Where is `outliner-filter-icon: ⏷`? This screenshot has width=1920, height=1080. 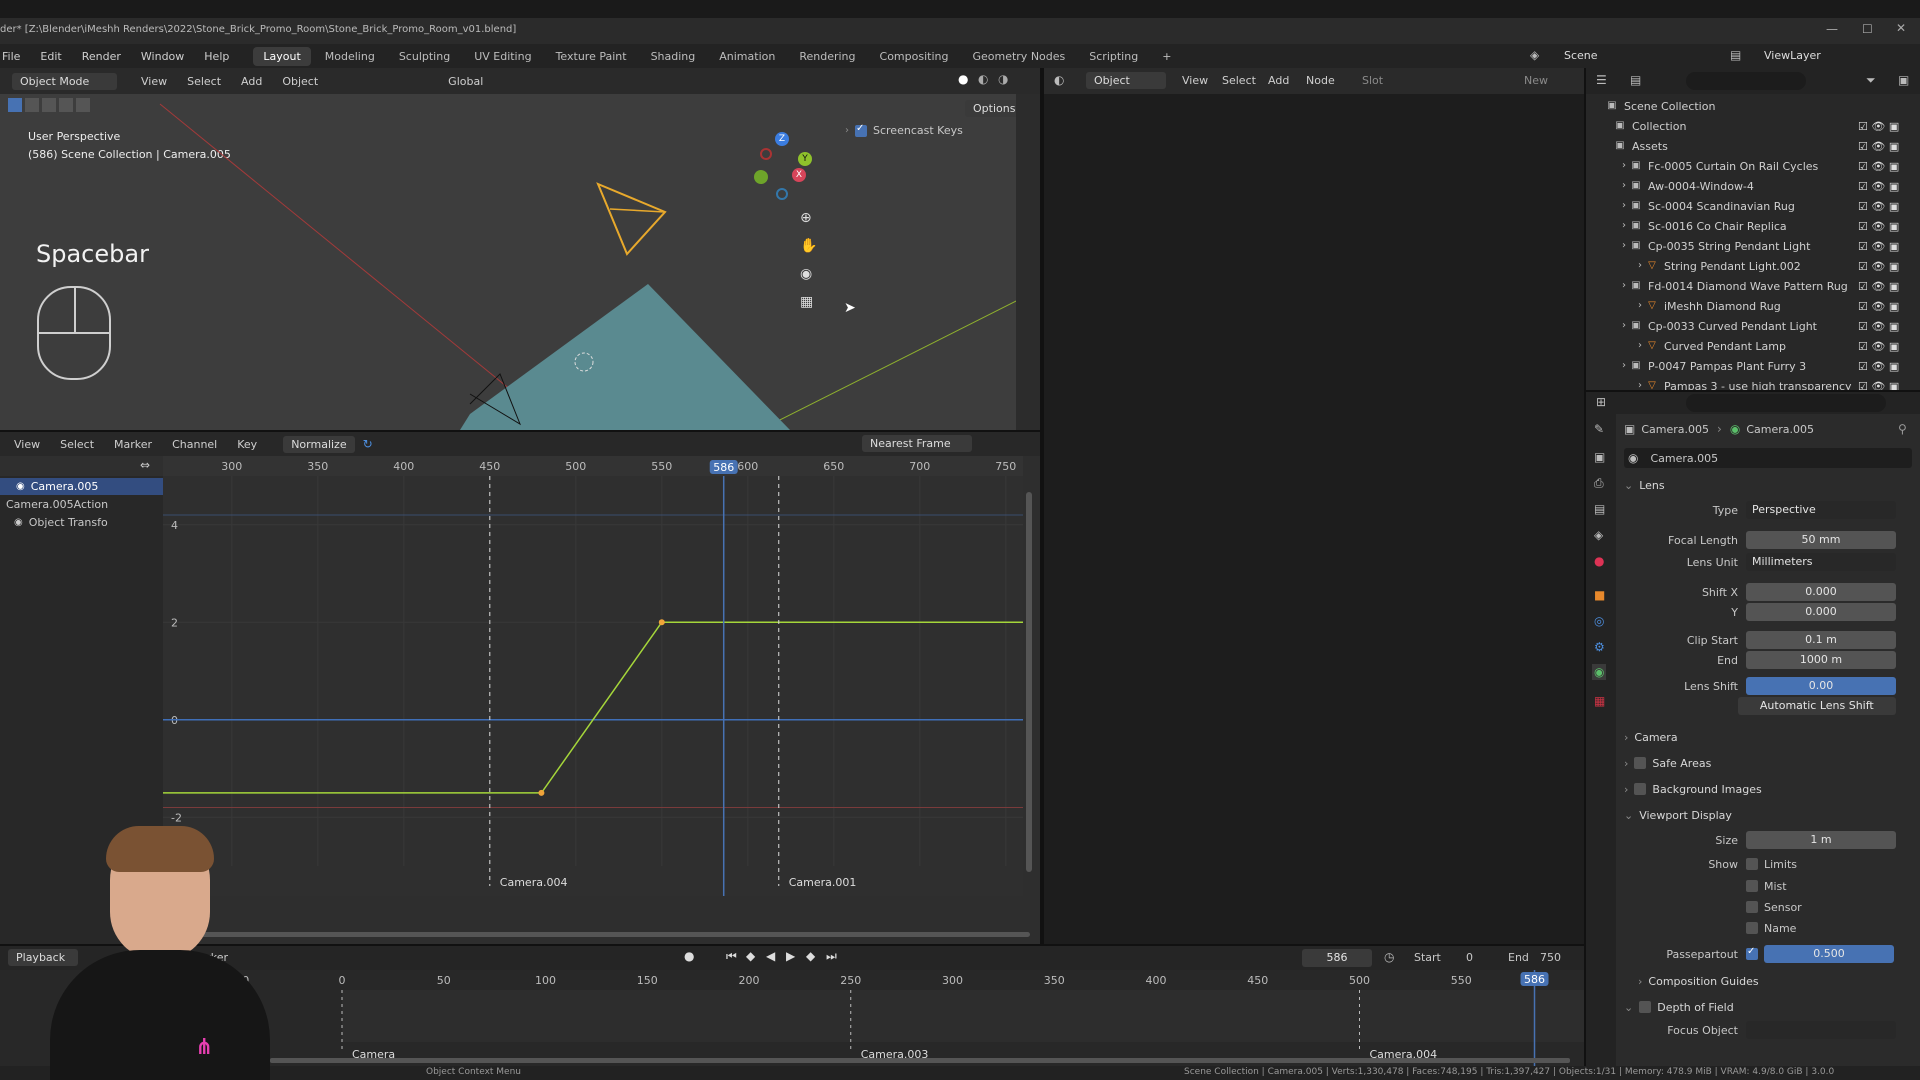
outliner-filter-icon: ⏷ is located at coordinates (1871, 80).